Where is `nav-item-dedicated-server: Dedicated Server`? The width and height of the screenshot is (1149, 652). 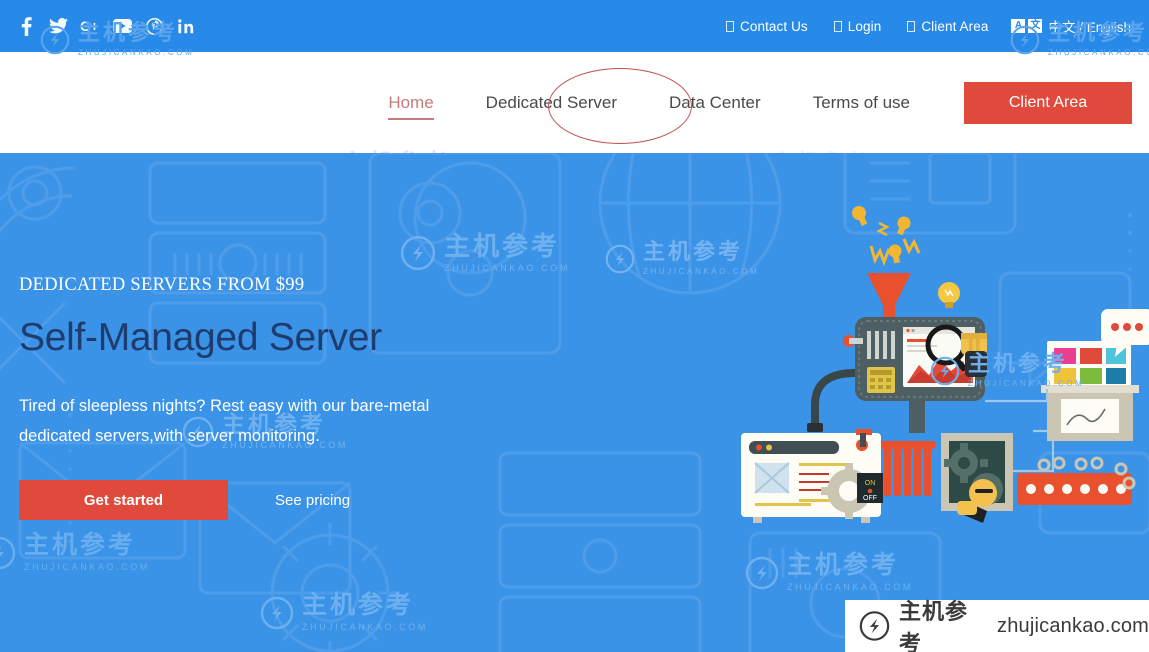
nav-item-dedicated-server: Dedicated Server is located at coordinates (551, 103).